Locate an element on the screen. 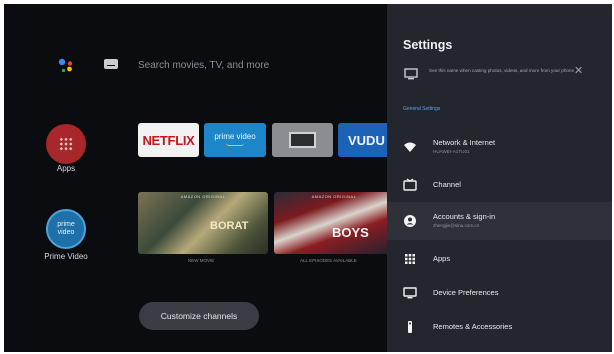  section-header: General Settings is located at coordinates (422, 109).